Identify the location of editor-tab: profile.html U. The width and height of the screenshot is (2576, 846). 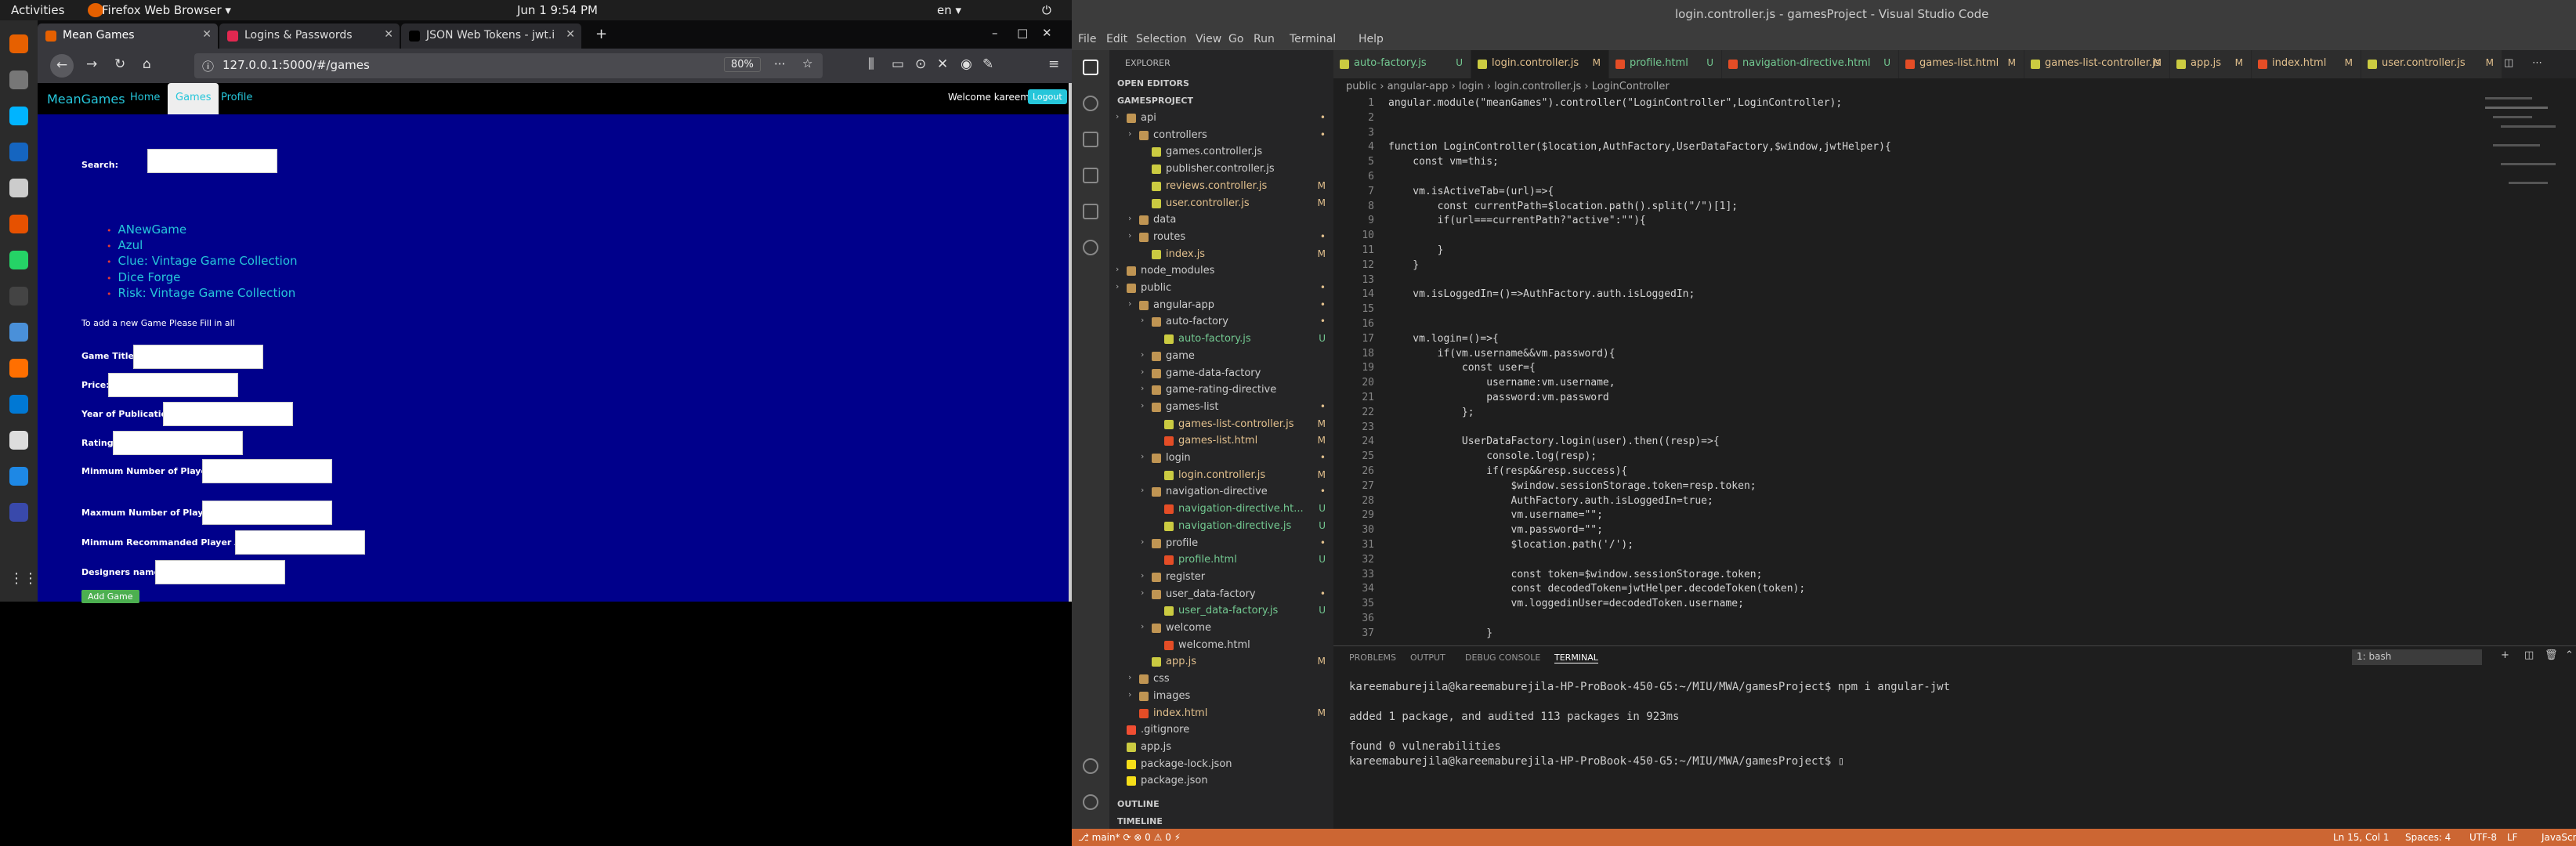
(1665, 64).